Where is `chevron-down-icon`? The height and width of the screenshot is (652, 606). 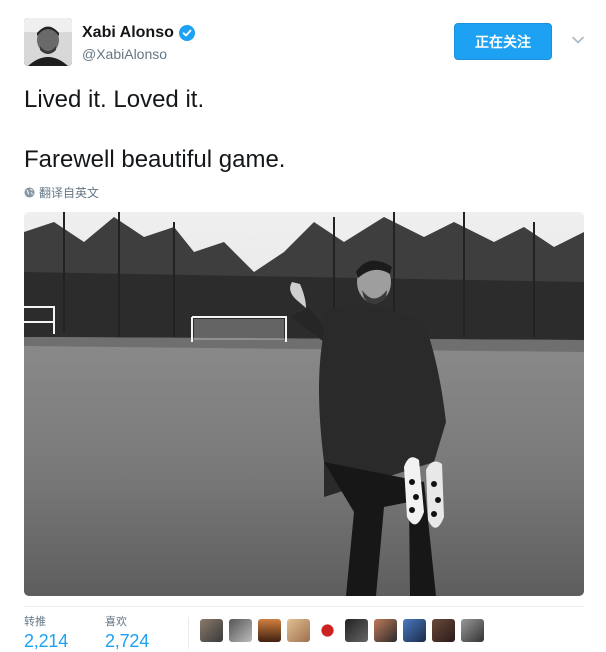
chevron-down-icon is located at coordinates (578, 40).